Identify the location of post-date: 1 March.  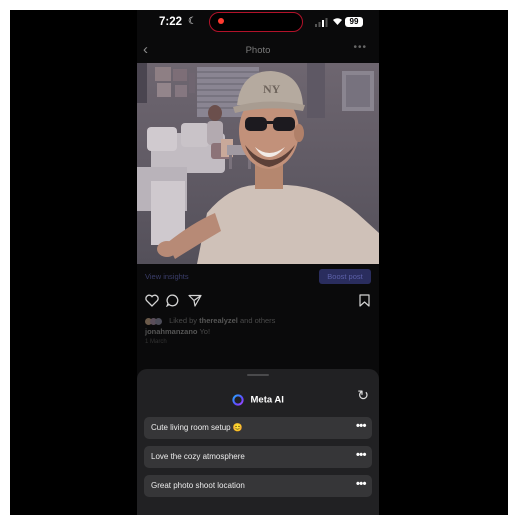
(156, 342).